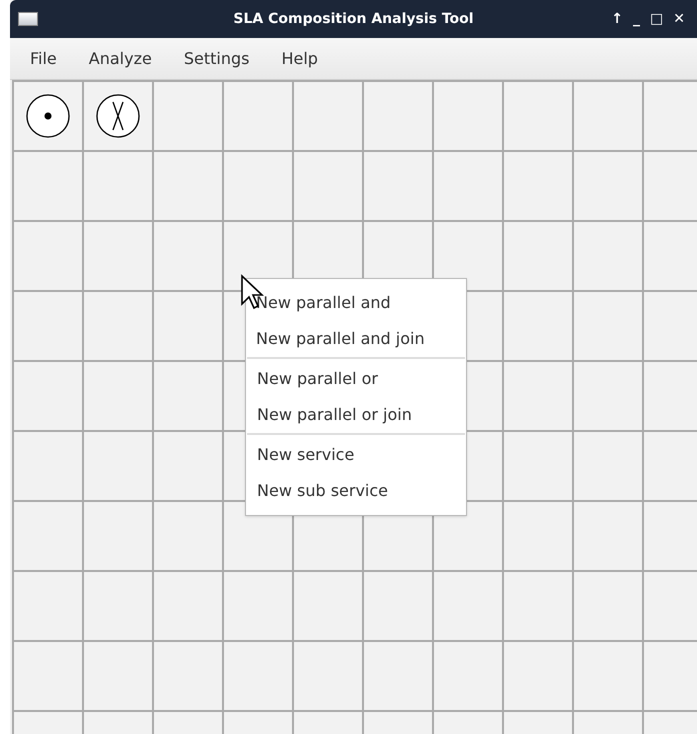  What do you see at coordinates (48, 116) in the screenshot?
I see `start-node-icon` at bounding box center [48, 116].